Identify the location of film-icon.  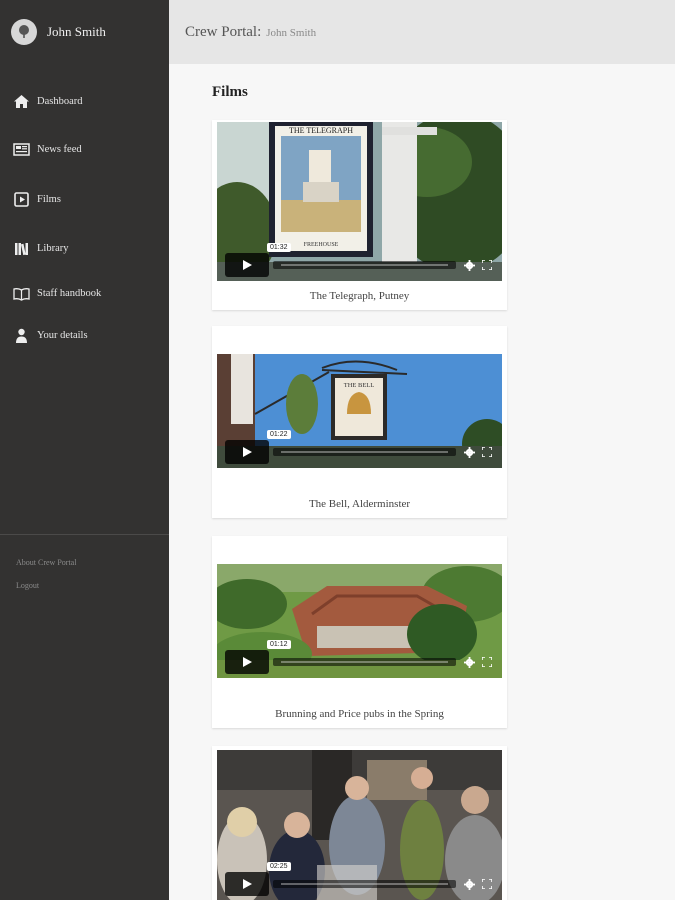
(21, 199).